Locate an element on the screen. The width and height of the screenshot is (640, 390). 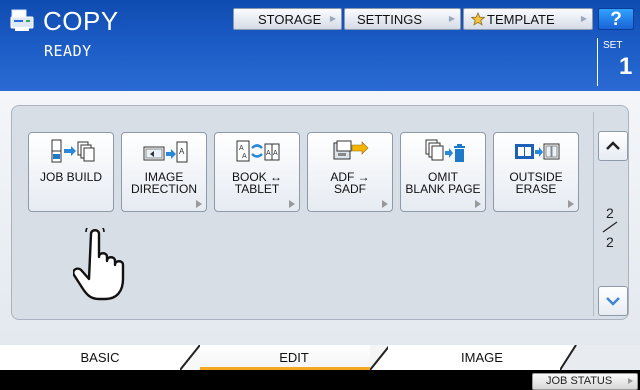
storage-button-label: STORAGE is located at coordinates (290, 19).